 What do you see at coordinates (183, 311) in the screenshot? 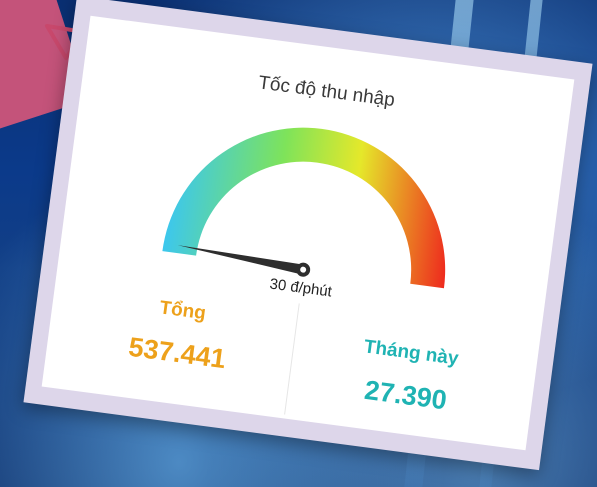
I see `total-label: Tổng` at bounding box center [183, 311].